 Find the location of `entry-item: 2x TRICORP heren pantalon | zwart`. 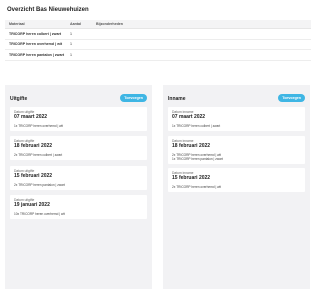

entry-item: 2x TRICORP heren pantalon | zwart is located at coordinates (39, 185).